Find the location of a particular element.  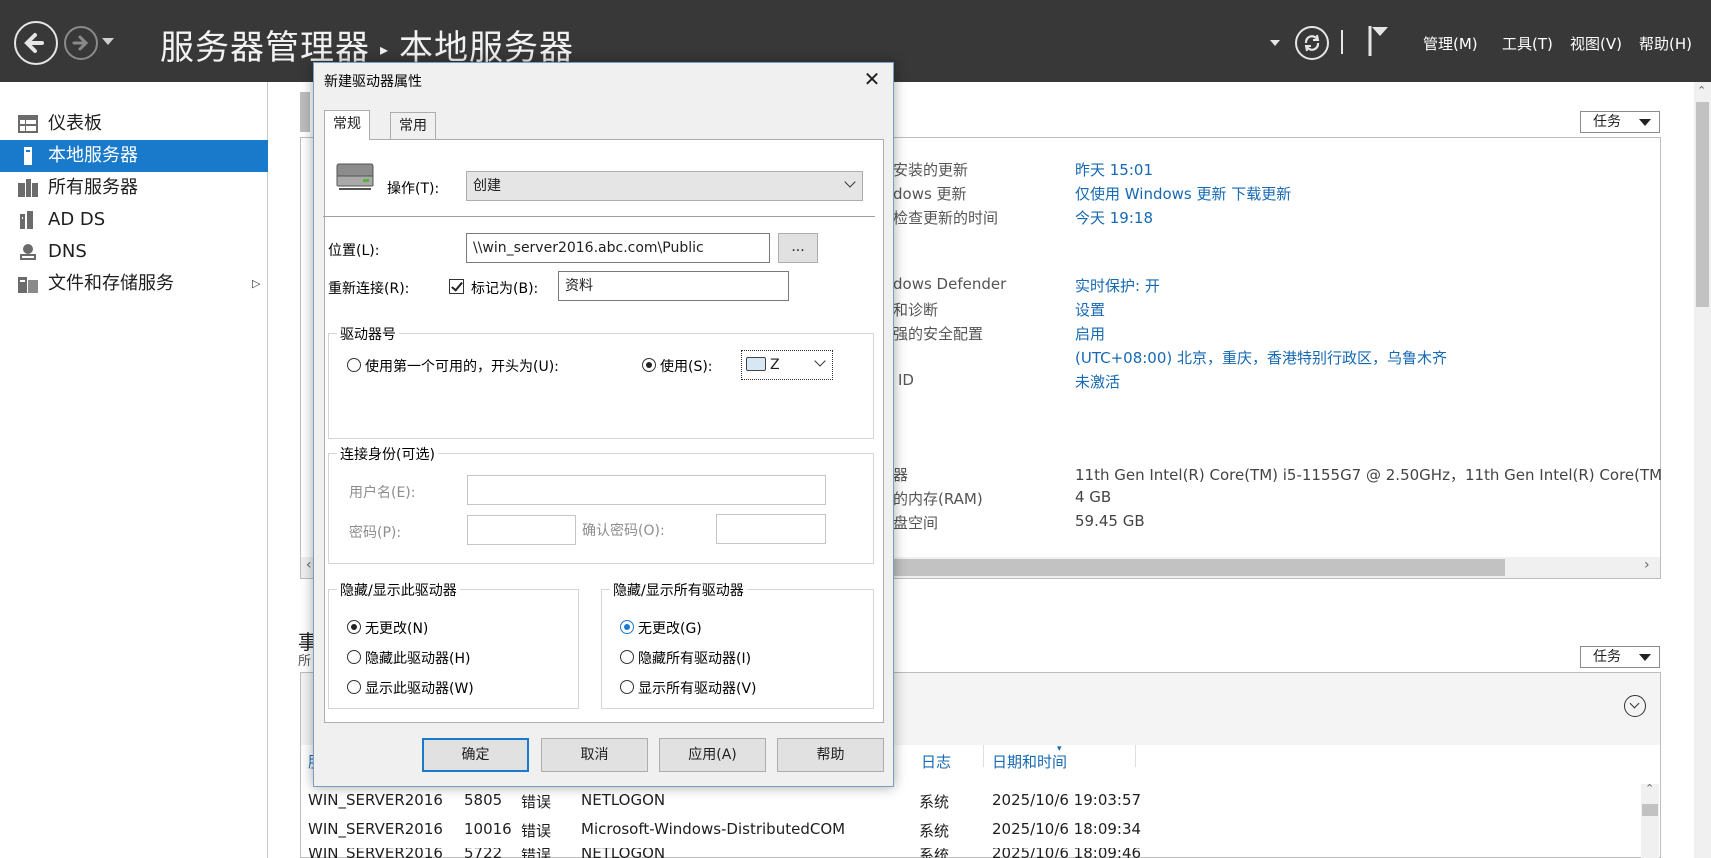

sidebar-item-dns: DNS is located at coordinates (134, 252).